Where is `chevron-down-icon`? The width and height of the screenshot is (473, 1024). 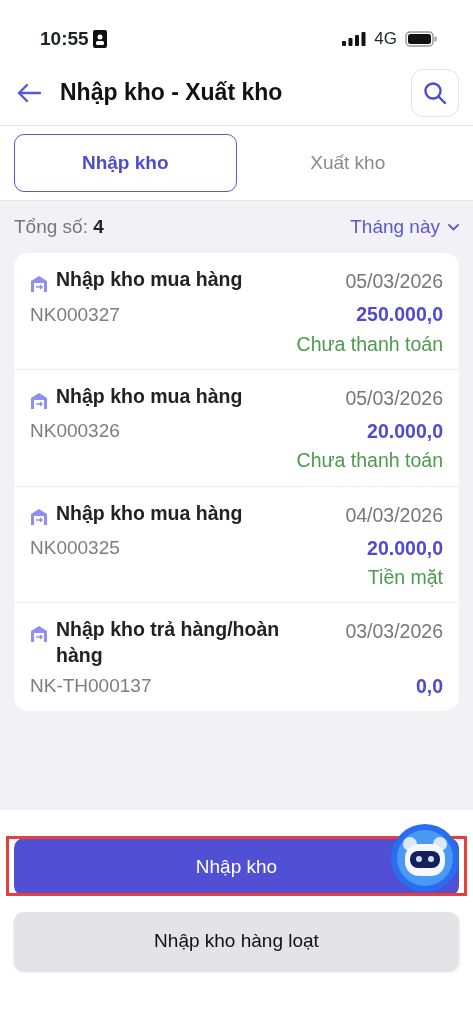
chevron-down-icon is located at coordinates (453, 227).